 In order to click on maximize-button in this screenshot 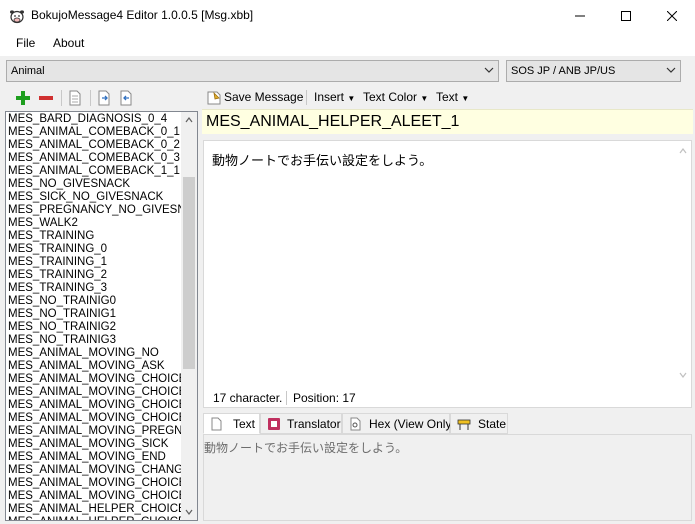, I will do `click(626, 15)`.